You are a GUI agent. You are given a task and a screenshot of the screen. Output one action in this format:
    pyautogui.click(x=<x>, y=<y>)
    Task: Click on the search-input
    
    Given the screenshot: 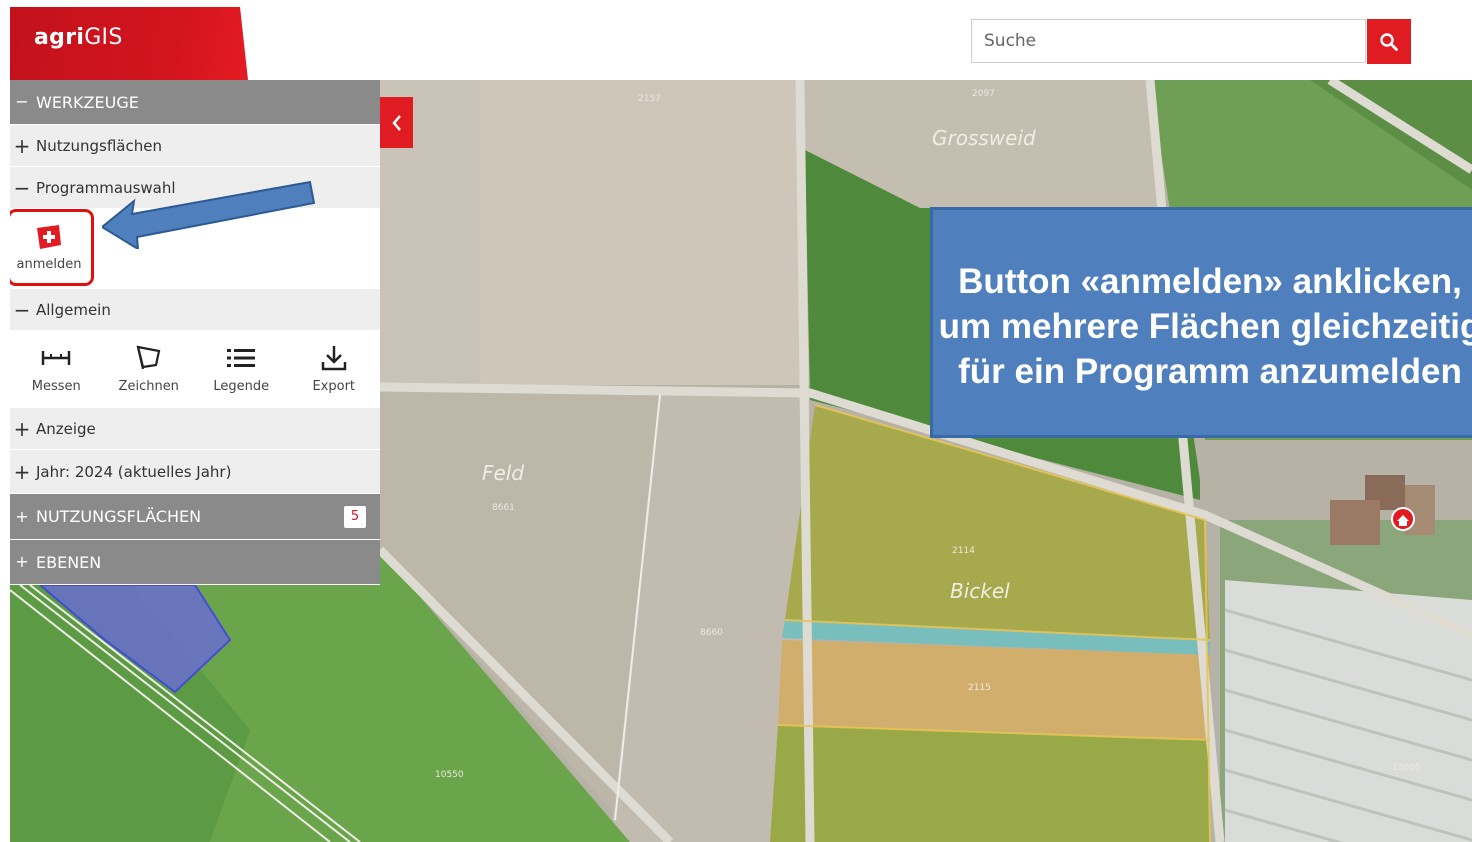 What is the action you would take?
    pyautogui.click(x=1168, y=41)
    